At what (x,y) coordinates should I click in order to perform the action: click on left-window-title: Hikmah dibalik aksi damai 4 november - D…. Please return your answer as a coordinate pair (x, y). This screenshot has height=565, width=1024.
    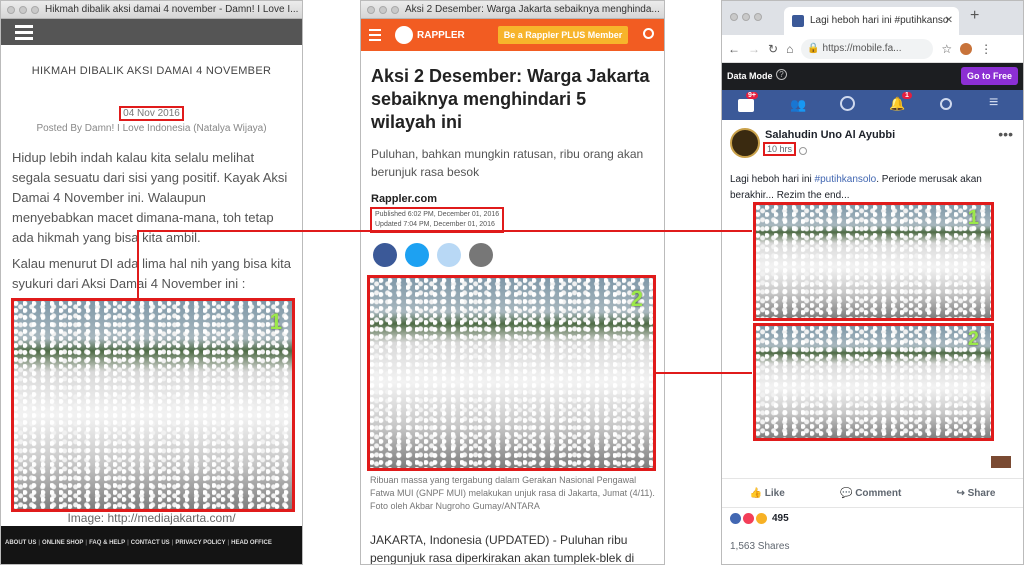
    Looking at the image, I should click on (172, 9).